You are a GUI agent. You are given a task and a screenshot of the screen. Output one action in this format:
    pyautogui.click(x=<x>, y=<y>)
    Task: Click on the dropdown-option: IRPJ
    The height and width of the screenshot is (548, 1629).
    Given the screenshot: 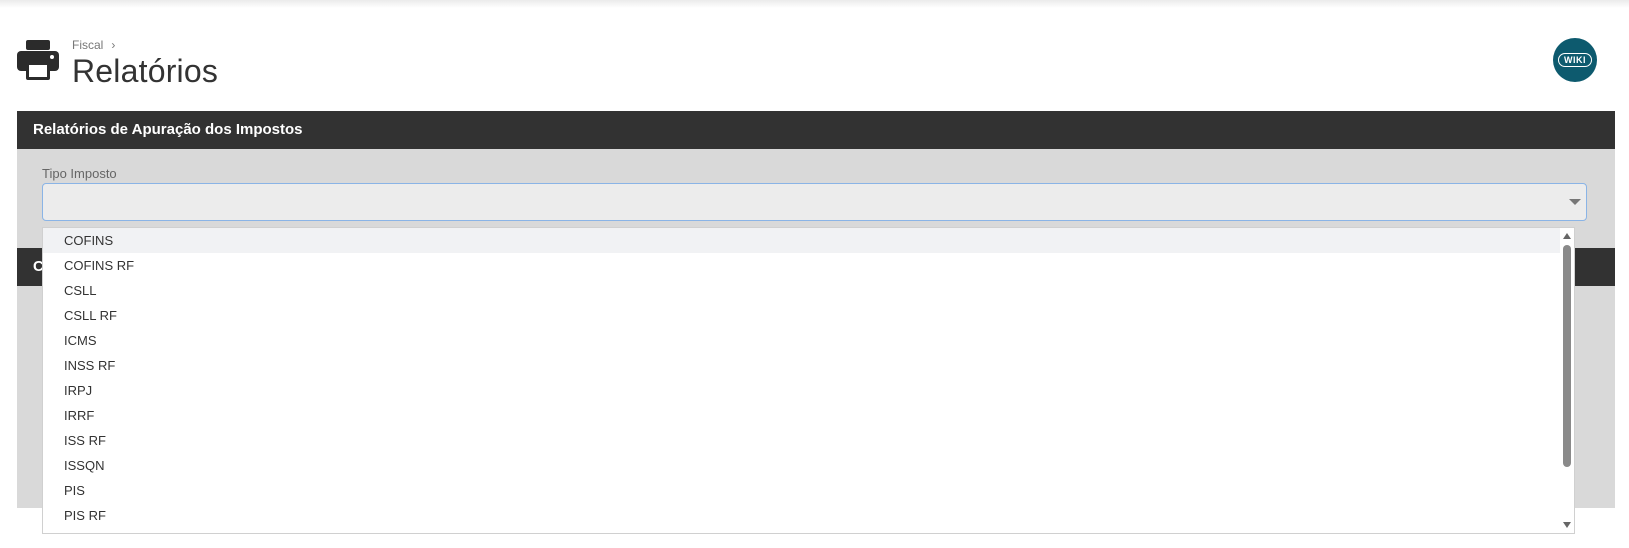 What is the action you would take?
    pyautogui.click(x=802, y=390)
    